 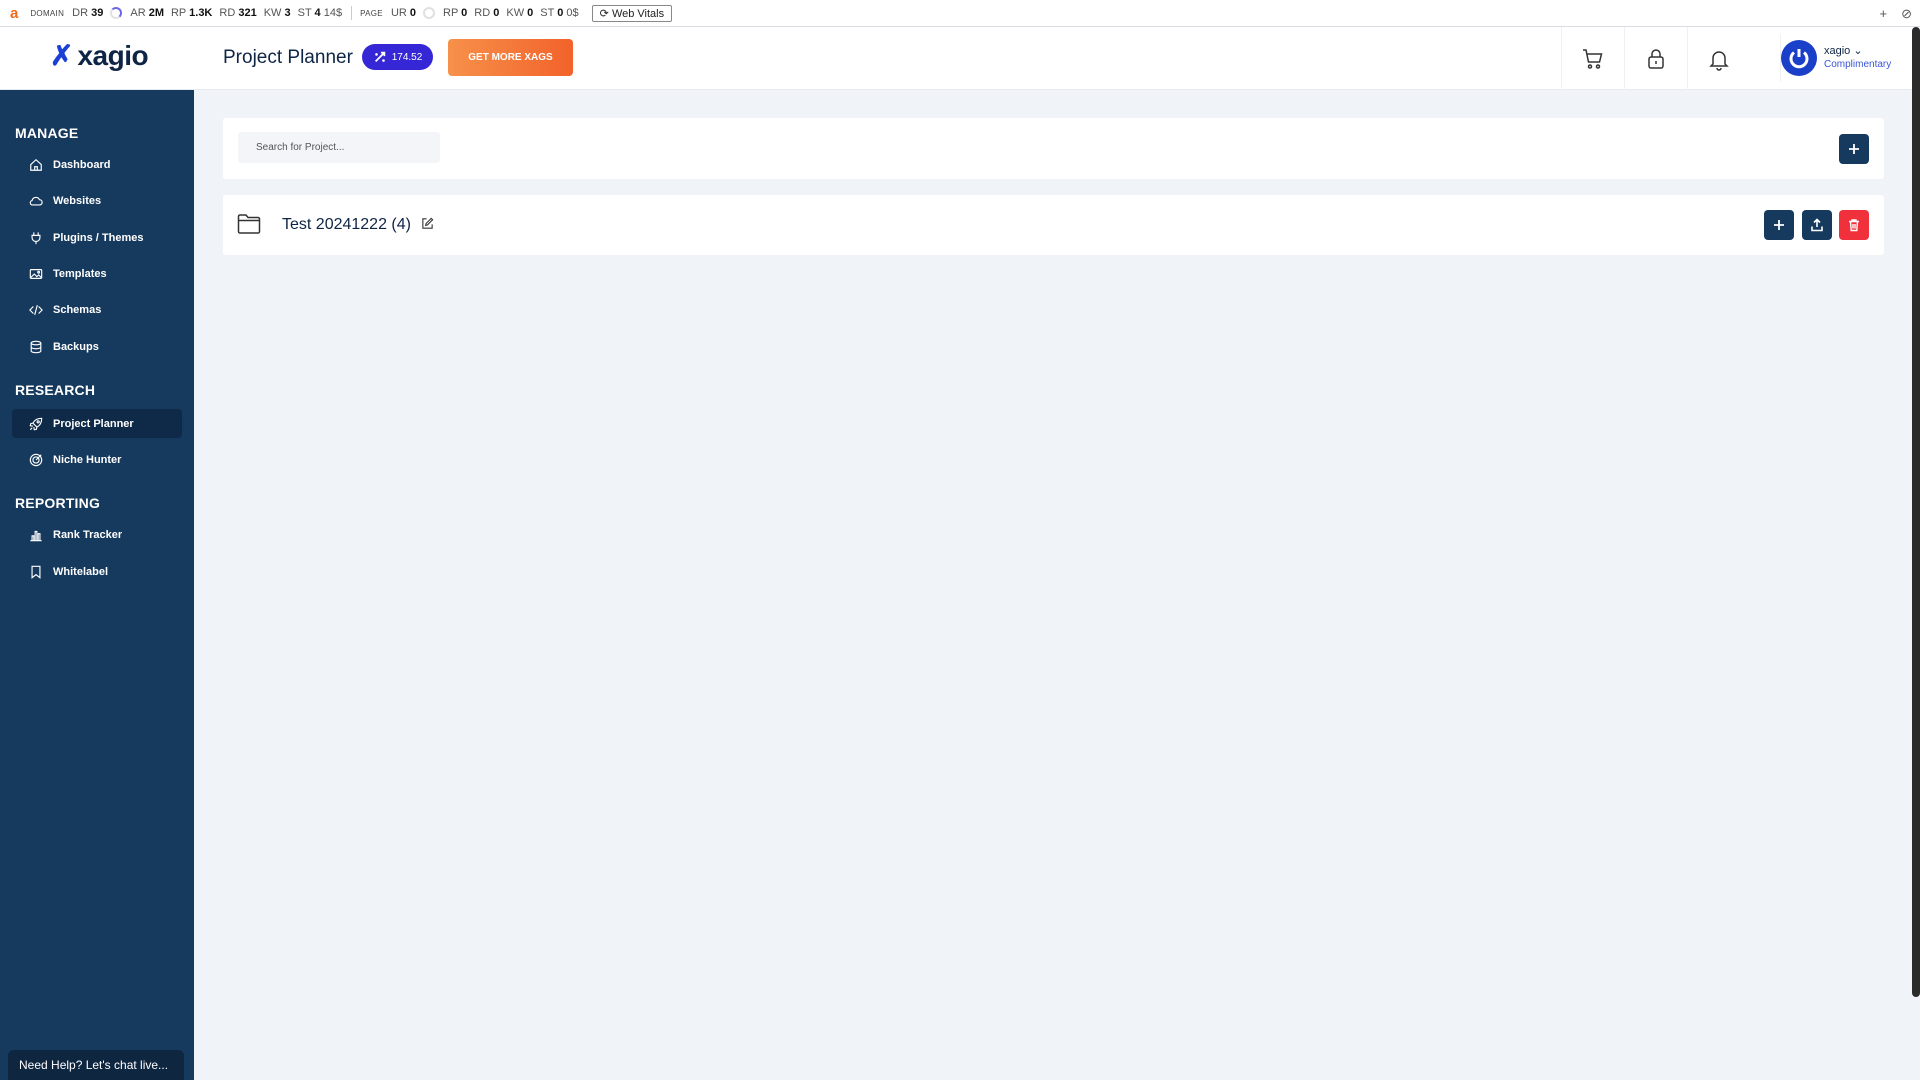 What do you see at coordinates (339, 147) in the screenshot?
I see `project-search-input` at bounding box center [339, 147].